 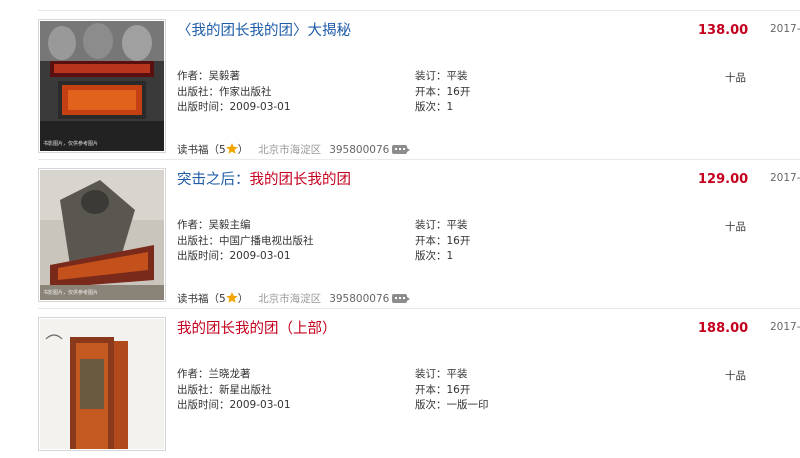 What do you see at coordinates (723, 179) in the screenshot?
I see `price: 129.00` at bounding box center [723, 179].